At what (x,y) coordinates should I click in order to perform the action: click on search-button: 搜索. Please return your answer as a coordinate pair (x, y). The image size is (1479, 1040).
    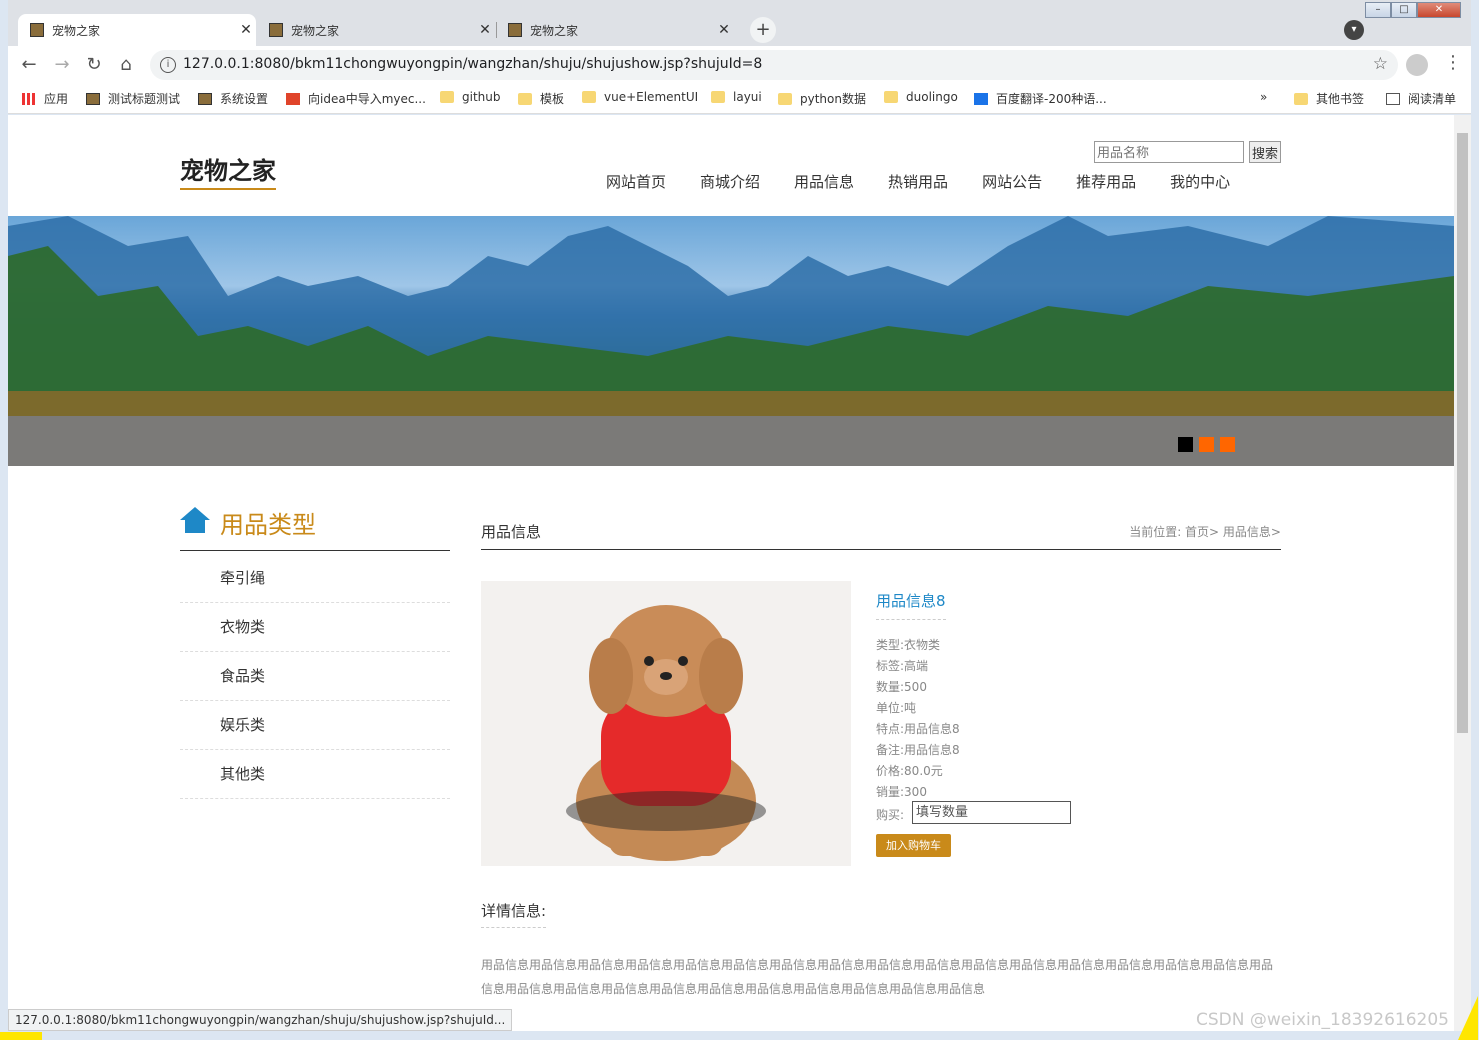
    Looking at the image, I should click on (1265, 152).